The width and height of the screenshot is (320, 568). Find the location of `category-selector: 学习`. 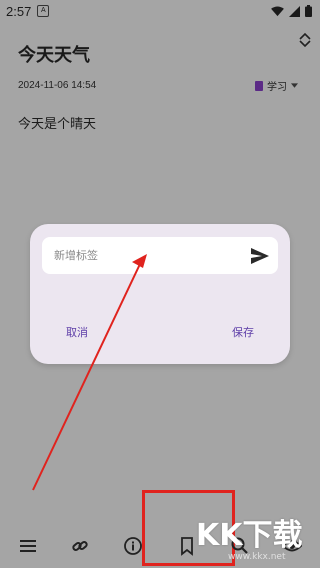

category-selector: 学习 is located at coordinates (276, 85).